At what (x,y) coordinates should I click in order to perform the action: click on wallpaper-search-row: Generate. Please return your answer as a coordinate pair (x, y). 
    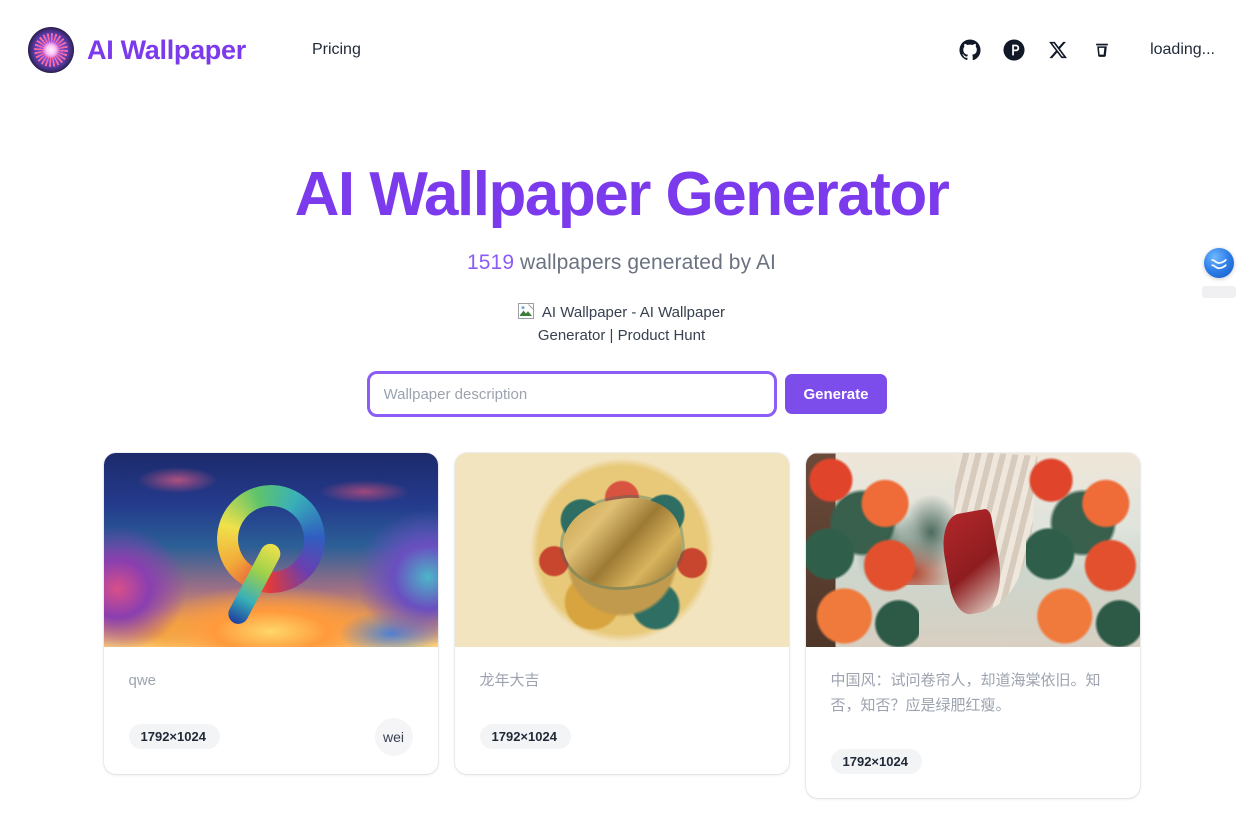
    Looking at the image, I should click on (626, 394).